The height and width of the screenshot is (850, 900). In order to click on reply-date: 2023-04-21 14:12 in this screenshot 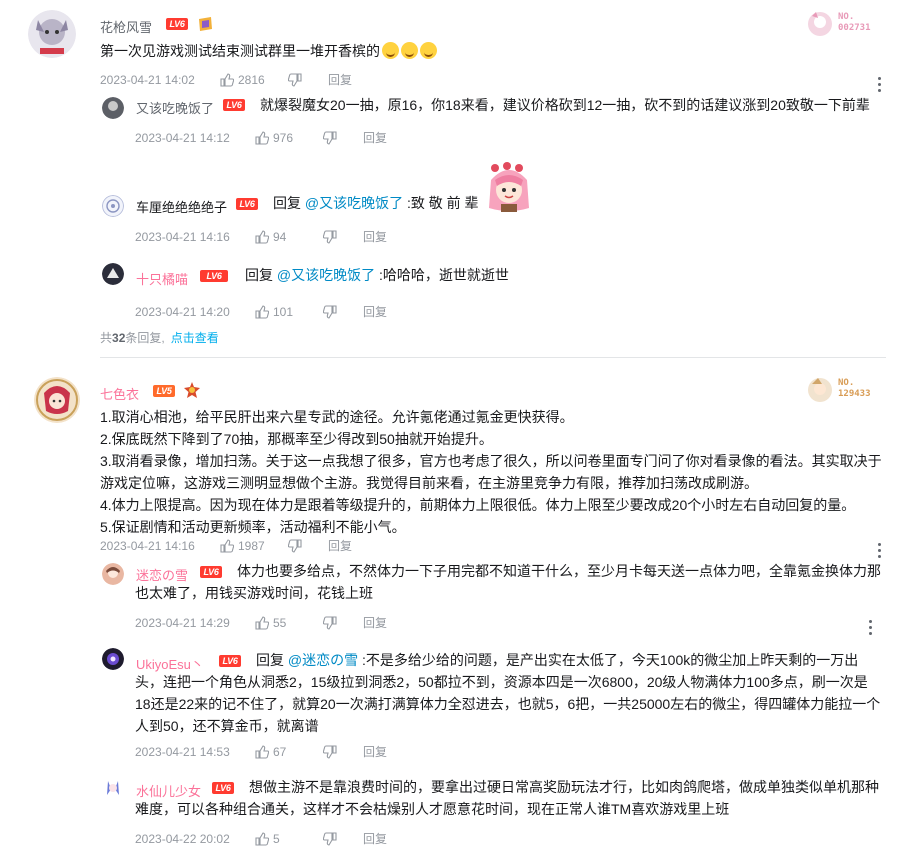, I will do `click(182, 137)`.